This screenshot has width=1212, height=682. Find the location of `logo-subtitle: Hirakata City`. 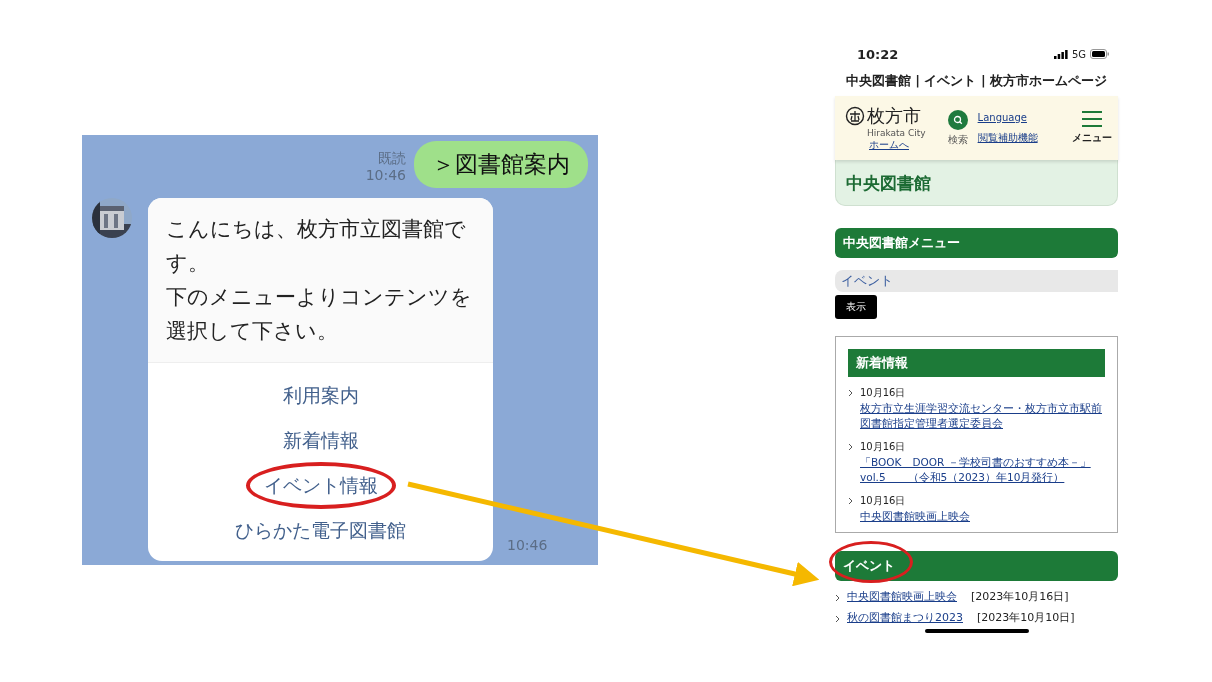

logo-subtitle: Hirakata City is located at coordinates (896, 133).